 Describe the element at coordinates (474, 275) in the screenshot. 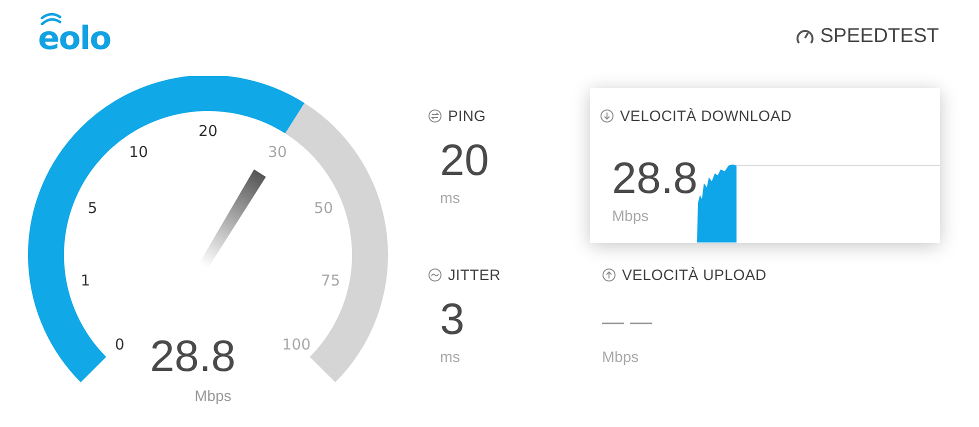

I see `metric-label: JITTER` at that location.